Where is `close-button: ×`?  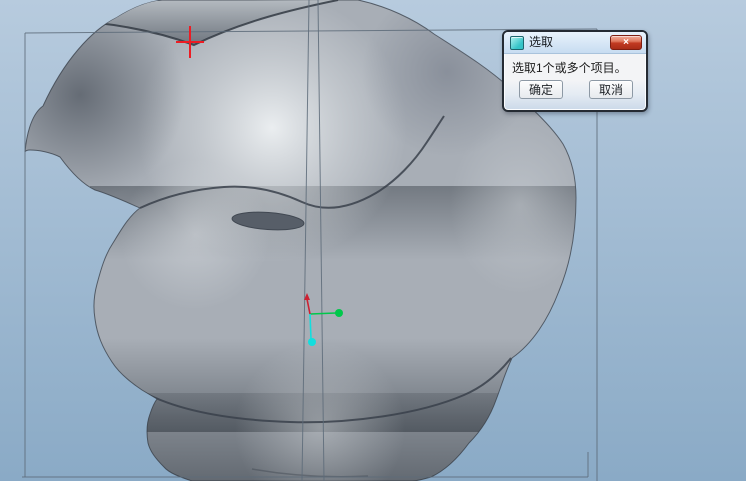
close-button: × is located at coordinates (626, 42).